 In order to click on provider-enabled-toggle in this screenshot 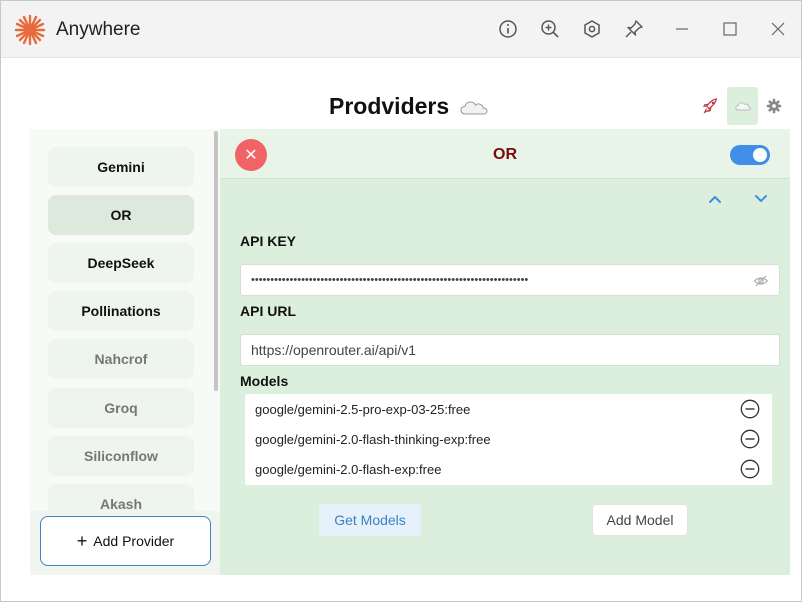, I will do `click(750, 155)`.